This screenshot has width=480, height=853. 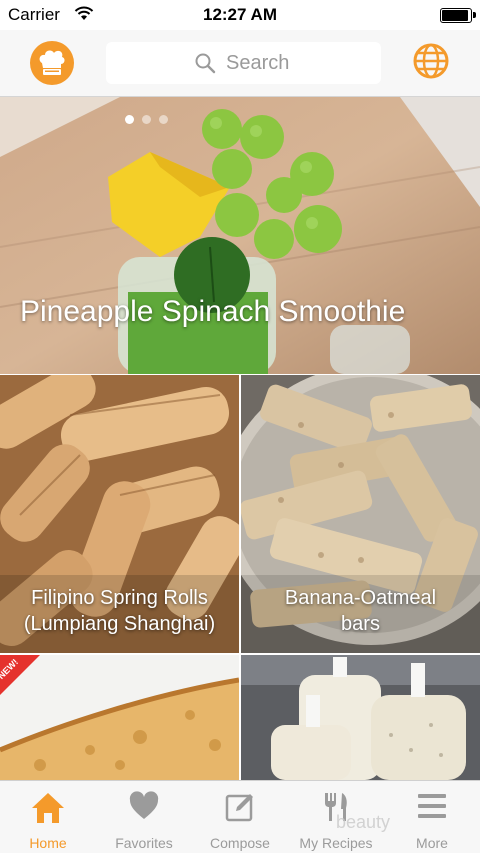 I want to click on crepe-photo, so click(x=119, y=717).